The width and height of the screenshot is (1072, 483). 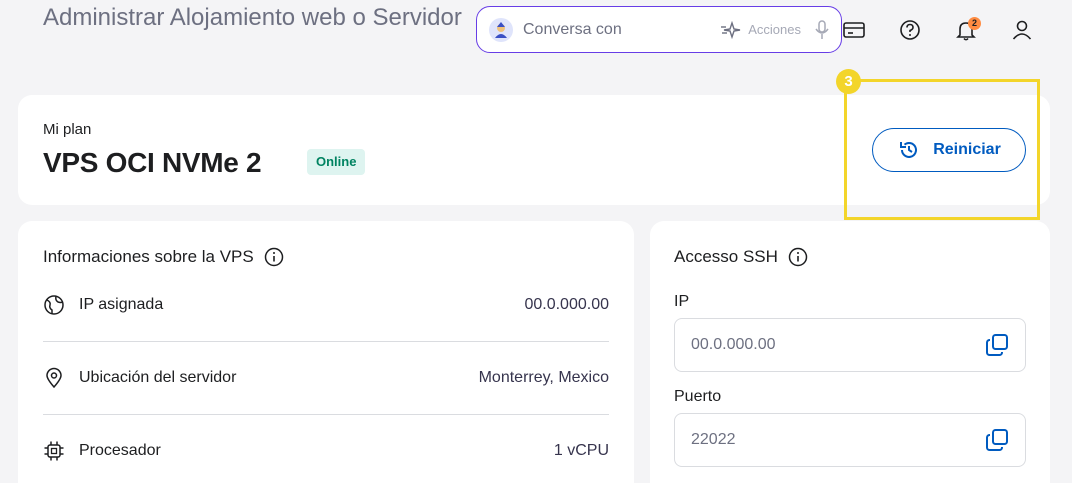 What do you see at coordinates (942, 149) in the screenshot?
I see `tutorial-highlight-box` at bounding box center [942, 149].